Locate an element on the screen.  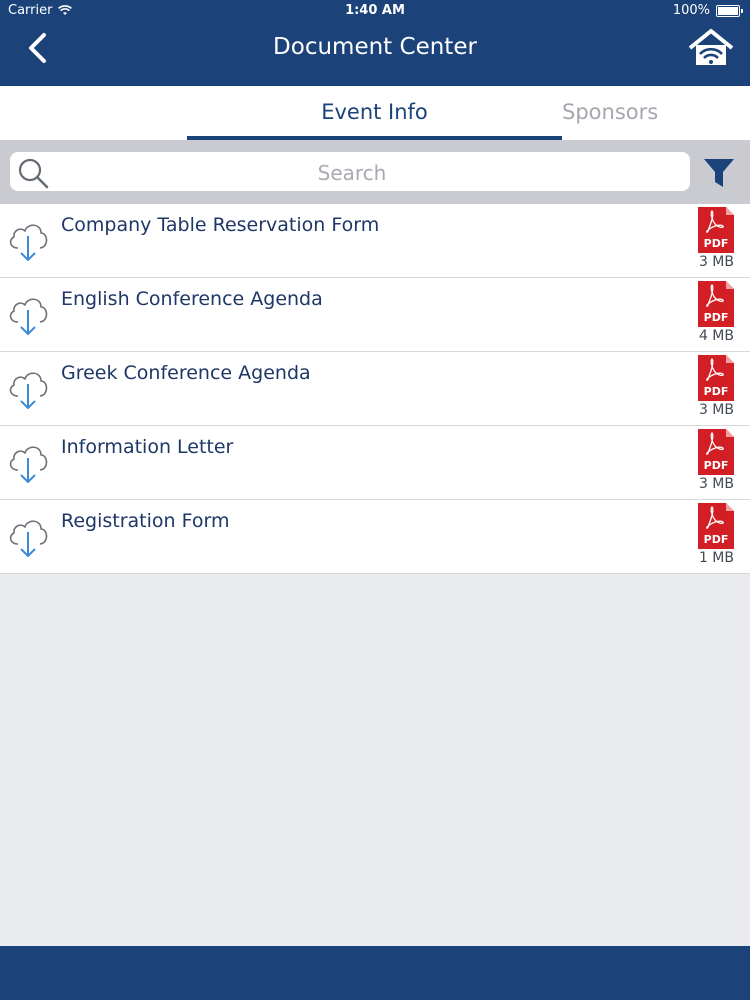
tab-sponsors: Sponsors is located at coordinates (610, 113).